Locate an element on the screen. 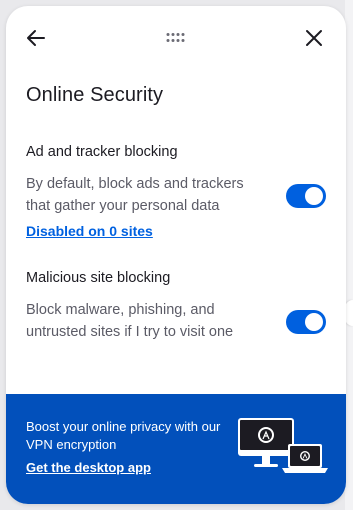  arrow-left-icon is located at coordinates (36, 38).